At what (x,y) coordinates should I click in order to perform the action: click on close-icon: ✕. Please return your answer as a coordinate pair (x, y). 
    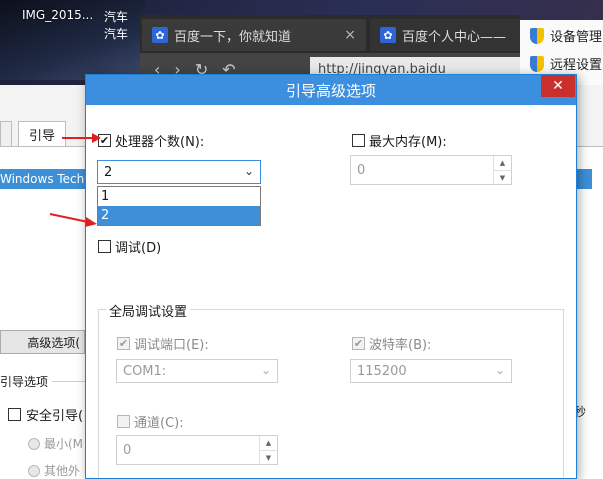
    Looking at the image, I should click on (558, 86).